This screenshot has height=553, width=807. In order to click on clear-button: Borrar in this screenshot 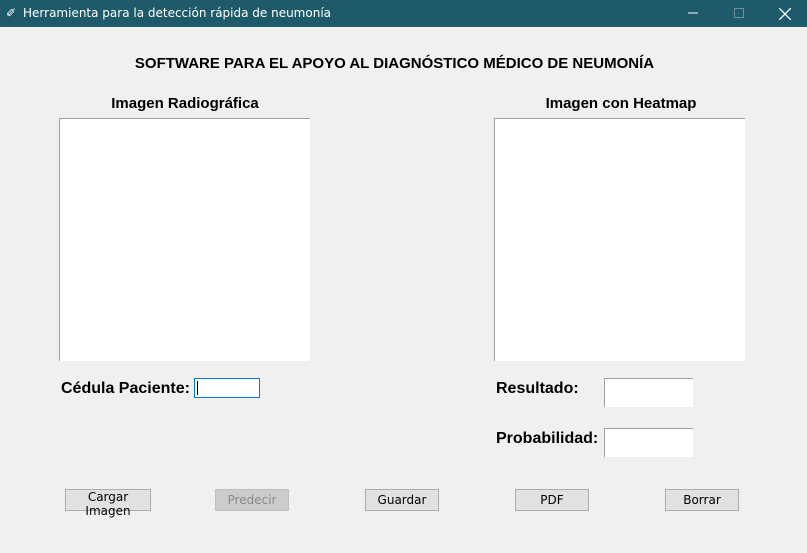, I will do `click(702, 500)`.